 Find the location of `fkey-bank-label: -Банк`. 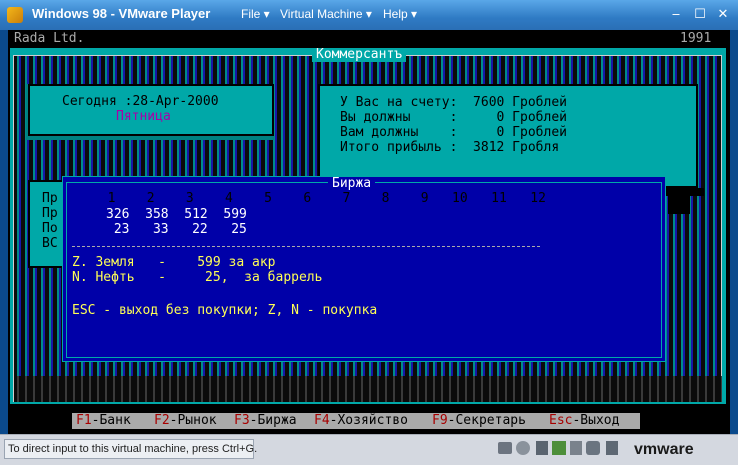

fkey-bank-label: -Банк is located at coordinates (111, 420).